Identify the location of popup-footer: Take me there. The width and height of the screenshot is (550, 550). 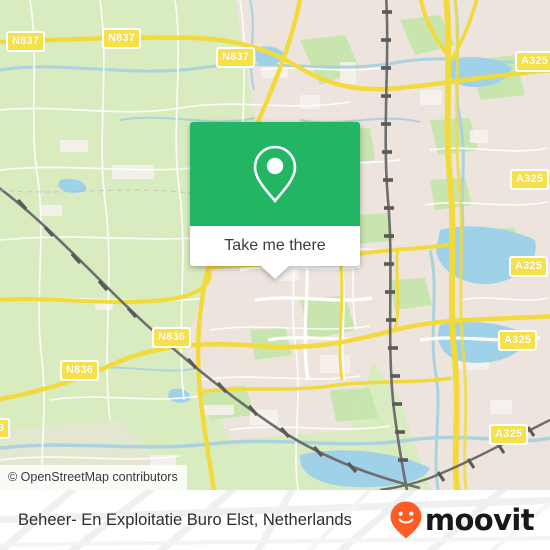
(275, 252).